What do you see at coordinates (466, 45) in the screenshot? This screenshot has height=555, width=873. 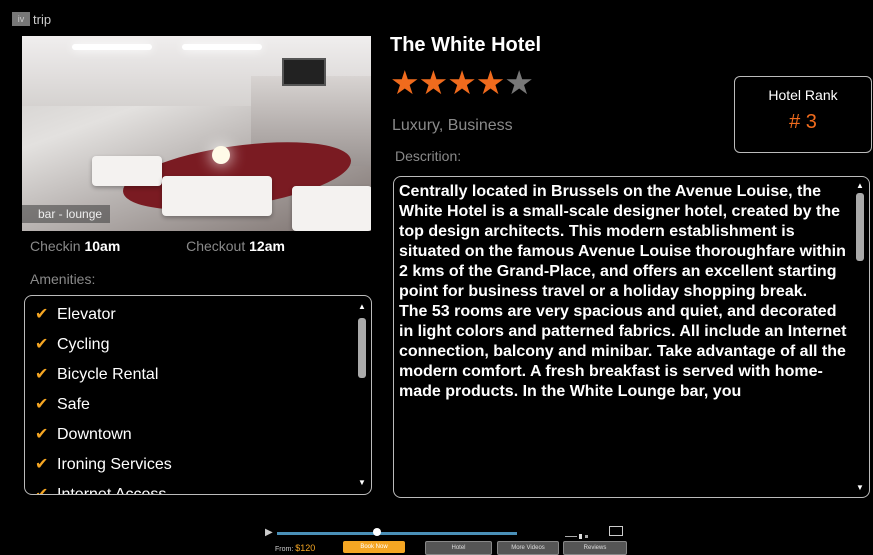 I see `hotel-name: The White Hotel` at bounding box center [466, 45].